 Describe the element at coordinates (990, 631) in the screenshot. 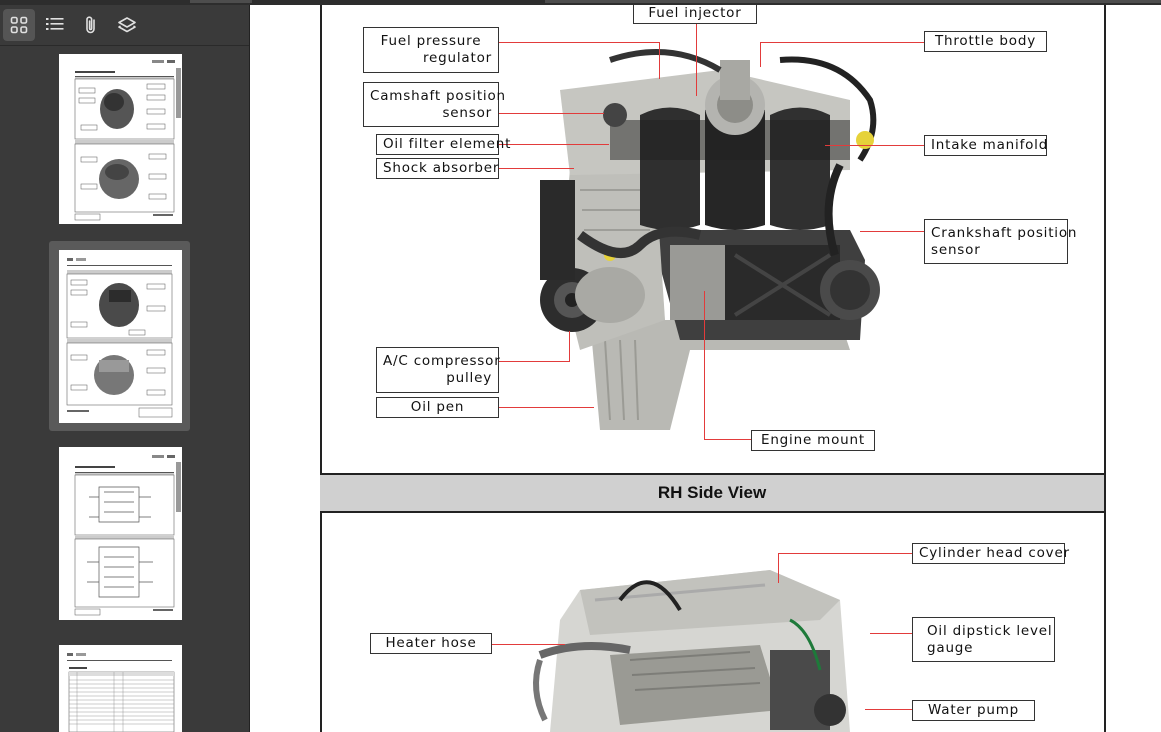

I see `label-line: Oil dipstick level` at that location.